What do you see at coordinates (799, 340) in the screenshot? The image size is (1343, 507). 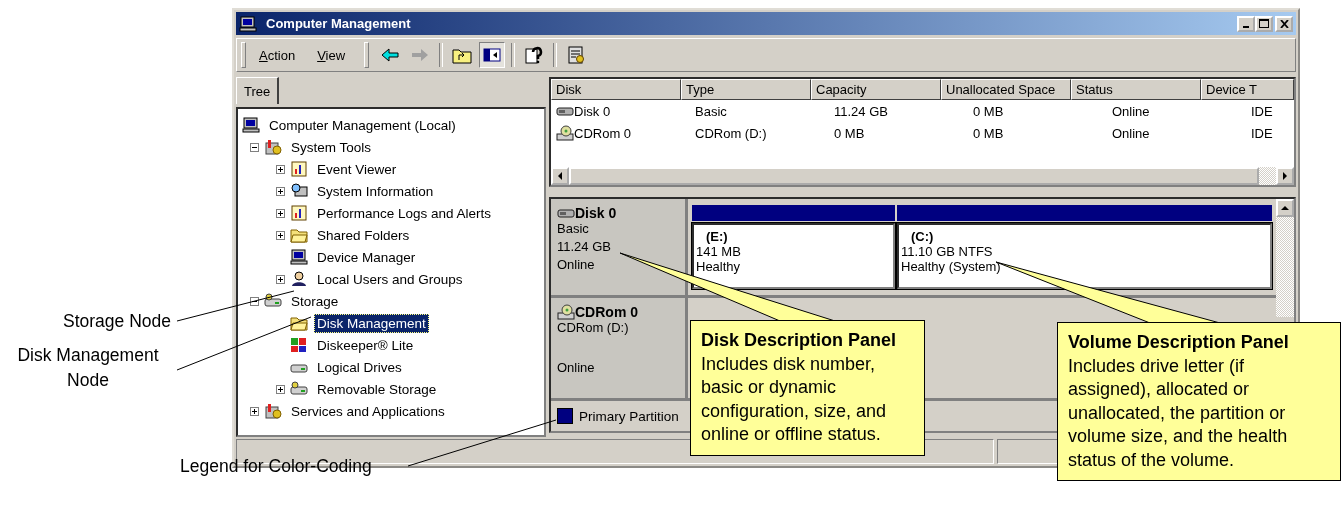 I see `callout-title: Disk Description Panel` at bounding box center [799, 340].